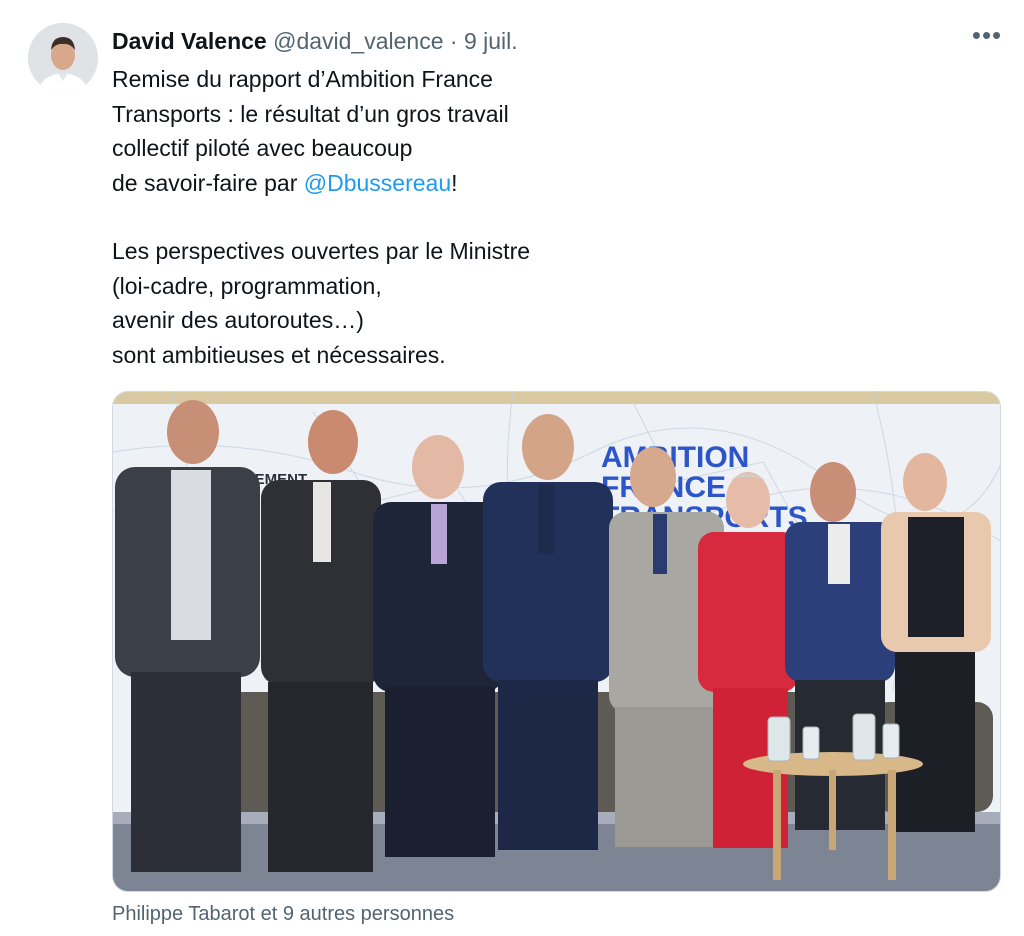  I want to click on tweet-text-line: sont ambitieuses et nécessaires., so click(279, 354).